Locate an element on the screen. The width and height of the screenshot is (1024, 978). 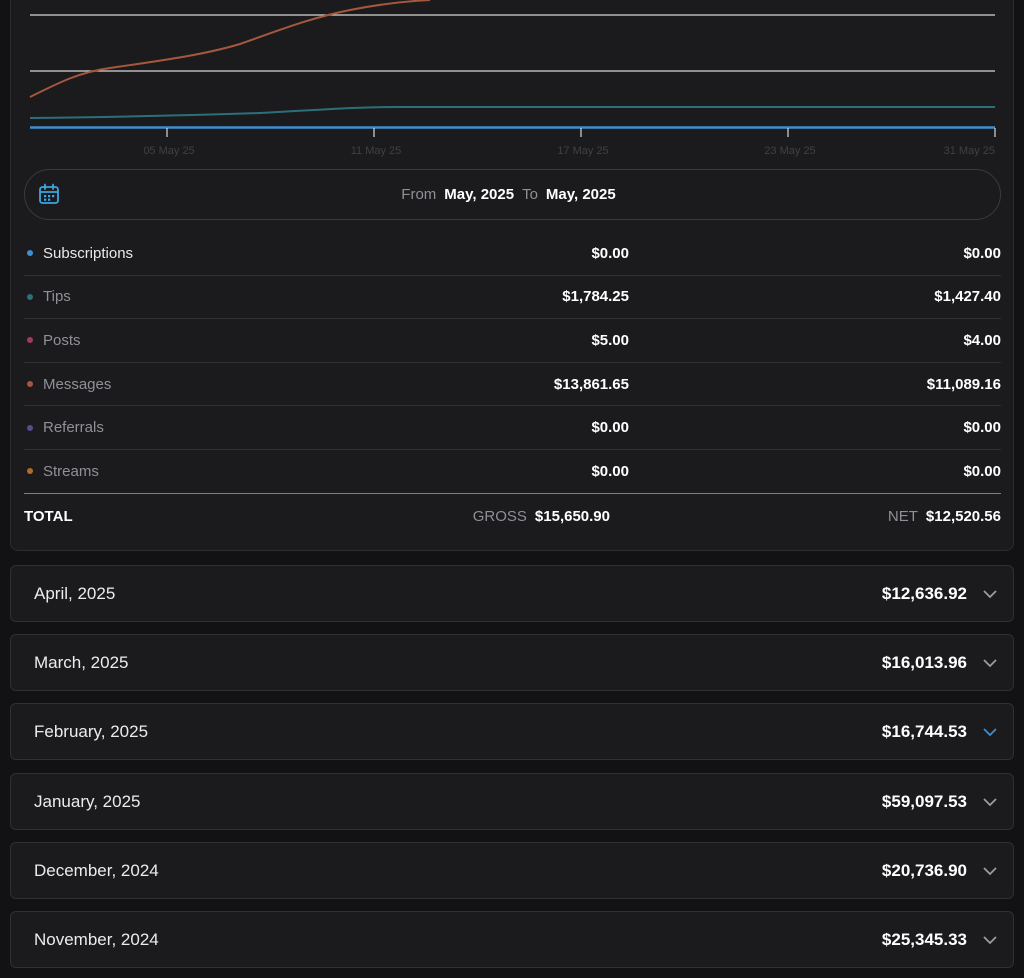
posts-dot is located at coordinates (30, 340).